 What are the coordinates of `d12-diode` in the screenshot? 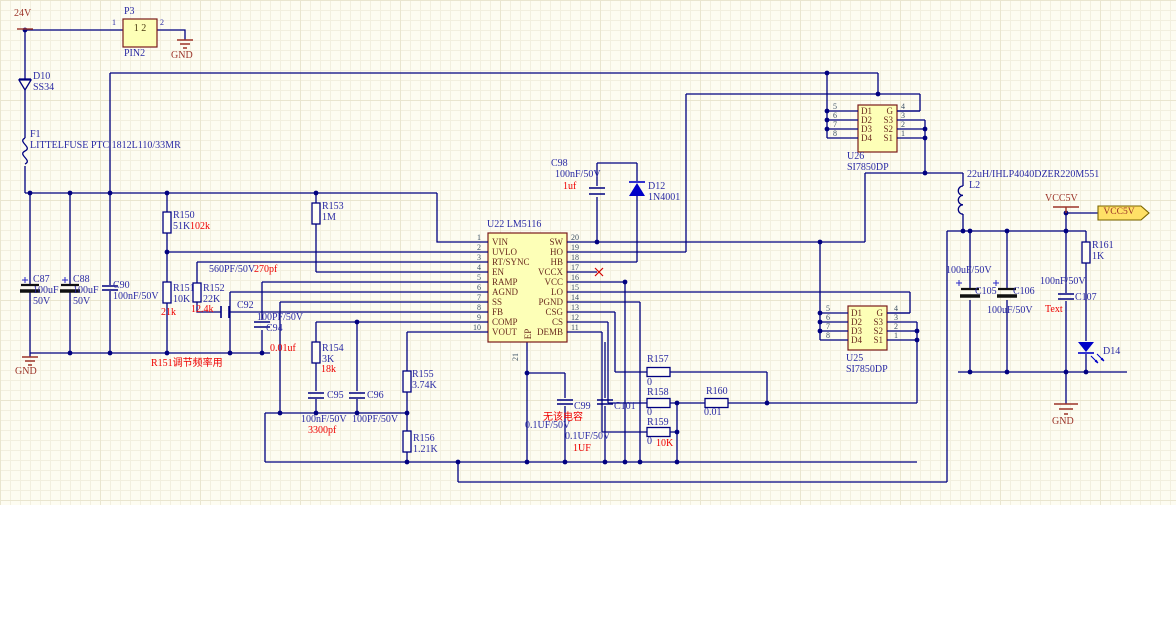 It's located at (637, 188).